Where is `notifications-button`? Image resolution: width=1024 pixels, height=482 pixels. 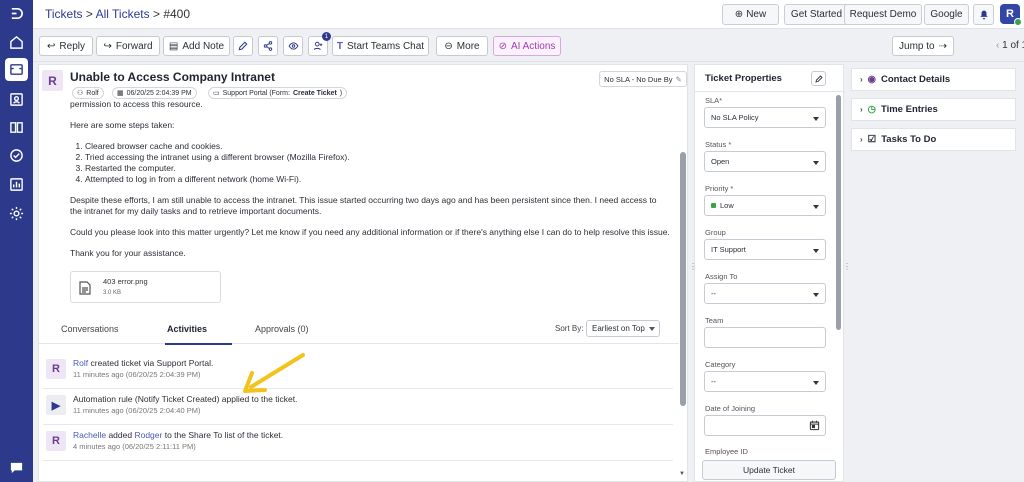 notifications-button is located at coordinates (983, 14).